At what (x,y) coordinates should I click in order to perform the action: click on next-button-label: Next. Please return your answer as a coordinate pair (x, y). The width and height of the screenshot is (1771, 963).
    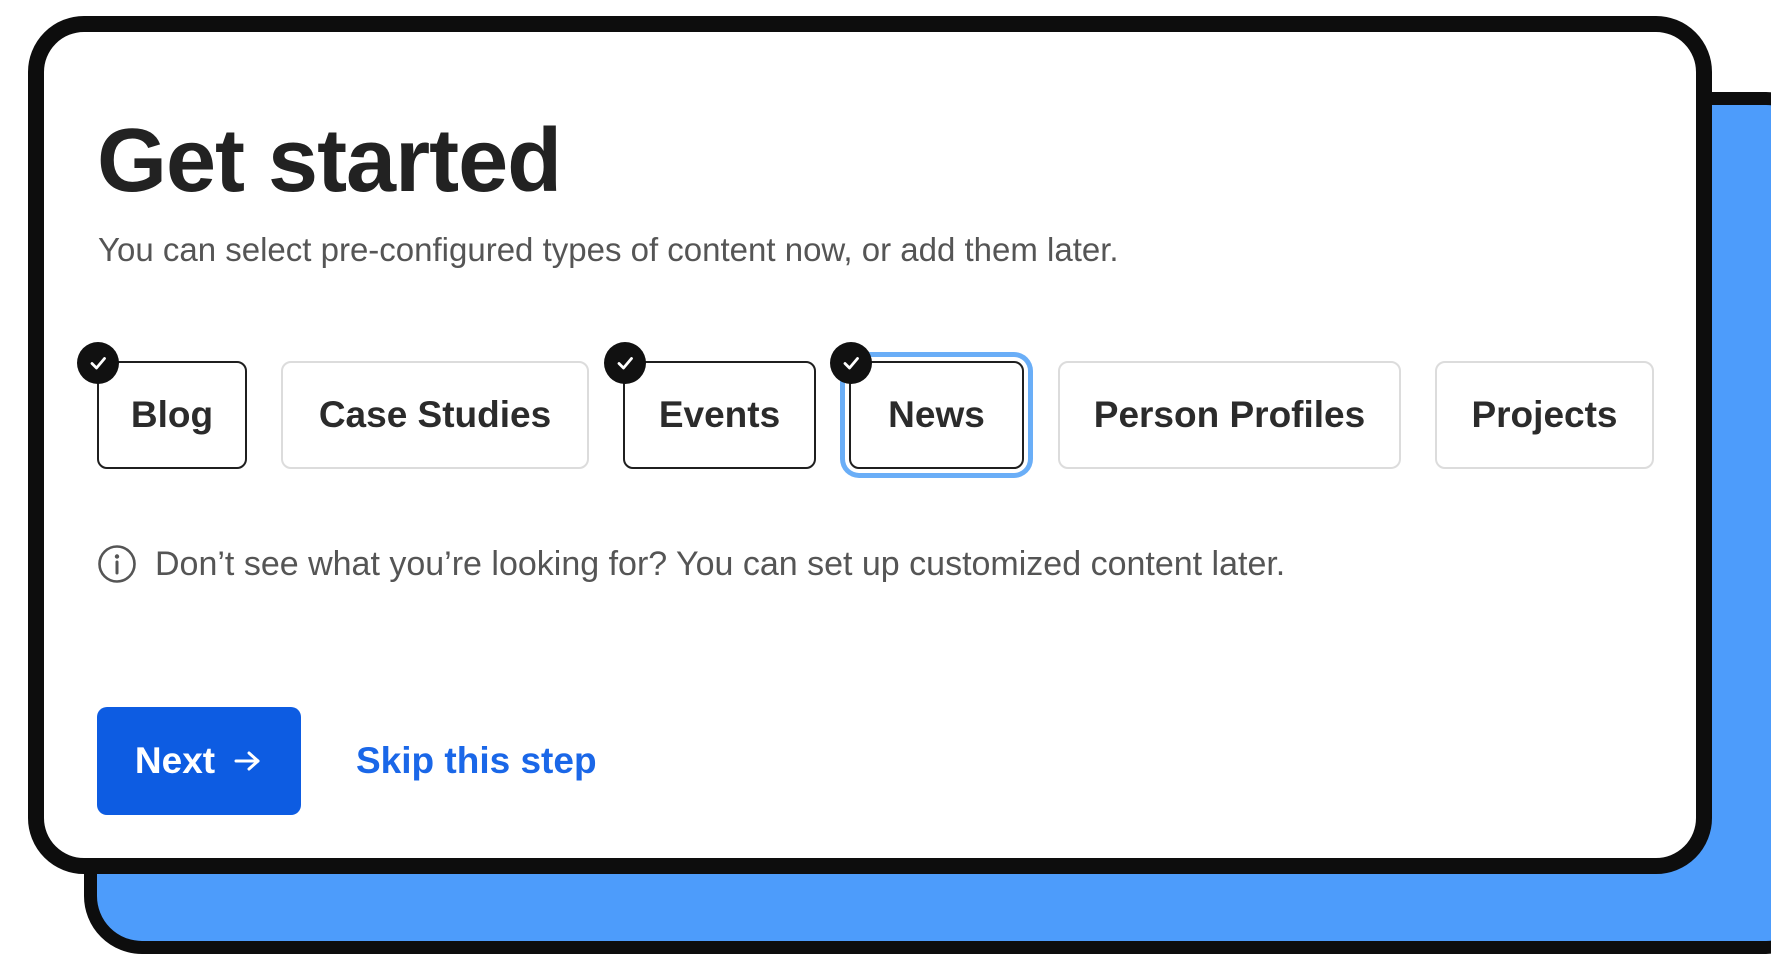
    Looking at the image, I should click on (175, 760).